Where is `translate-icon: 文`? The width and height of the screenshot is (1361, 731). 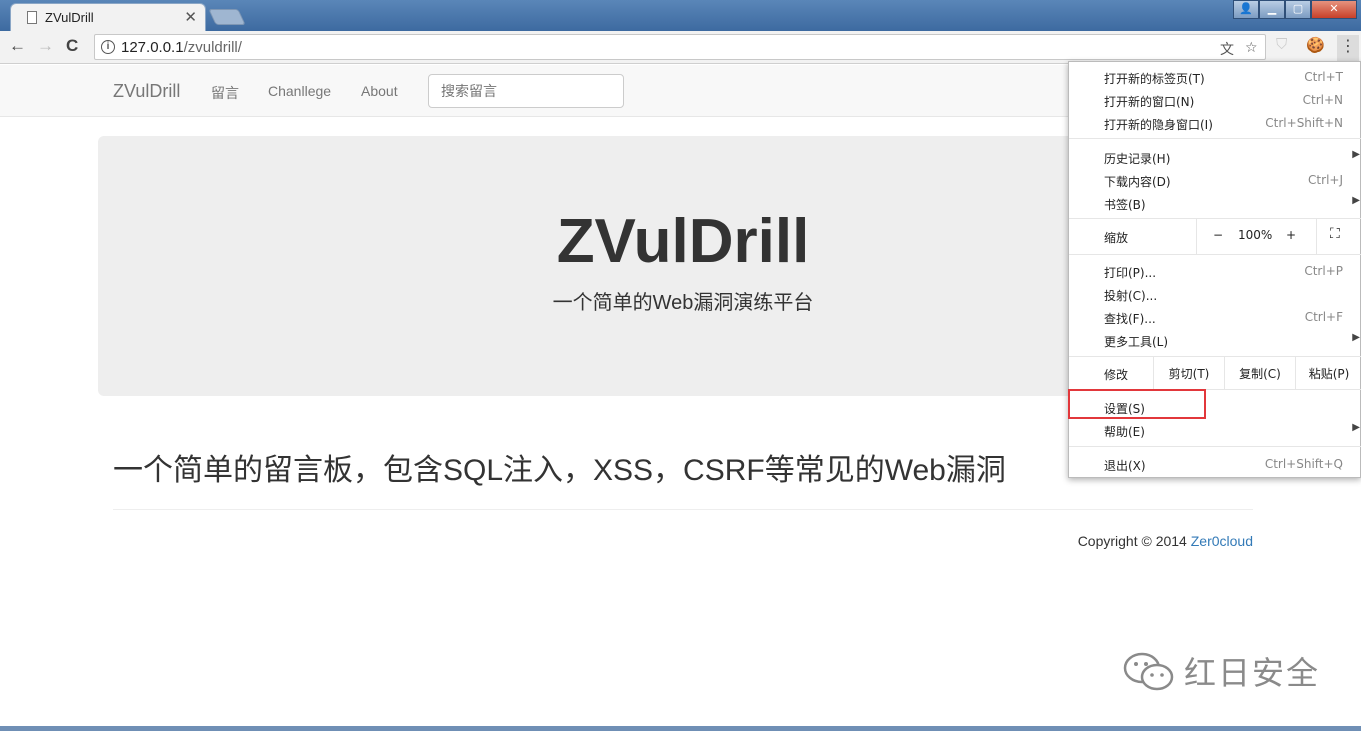 translate-icon: 文 is located at coordinates (1227, 49).